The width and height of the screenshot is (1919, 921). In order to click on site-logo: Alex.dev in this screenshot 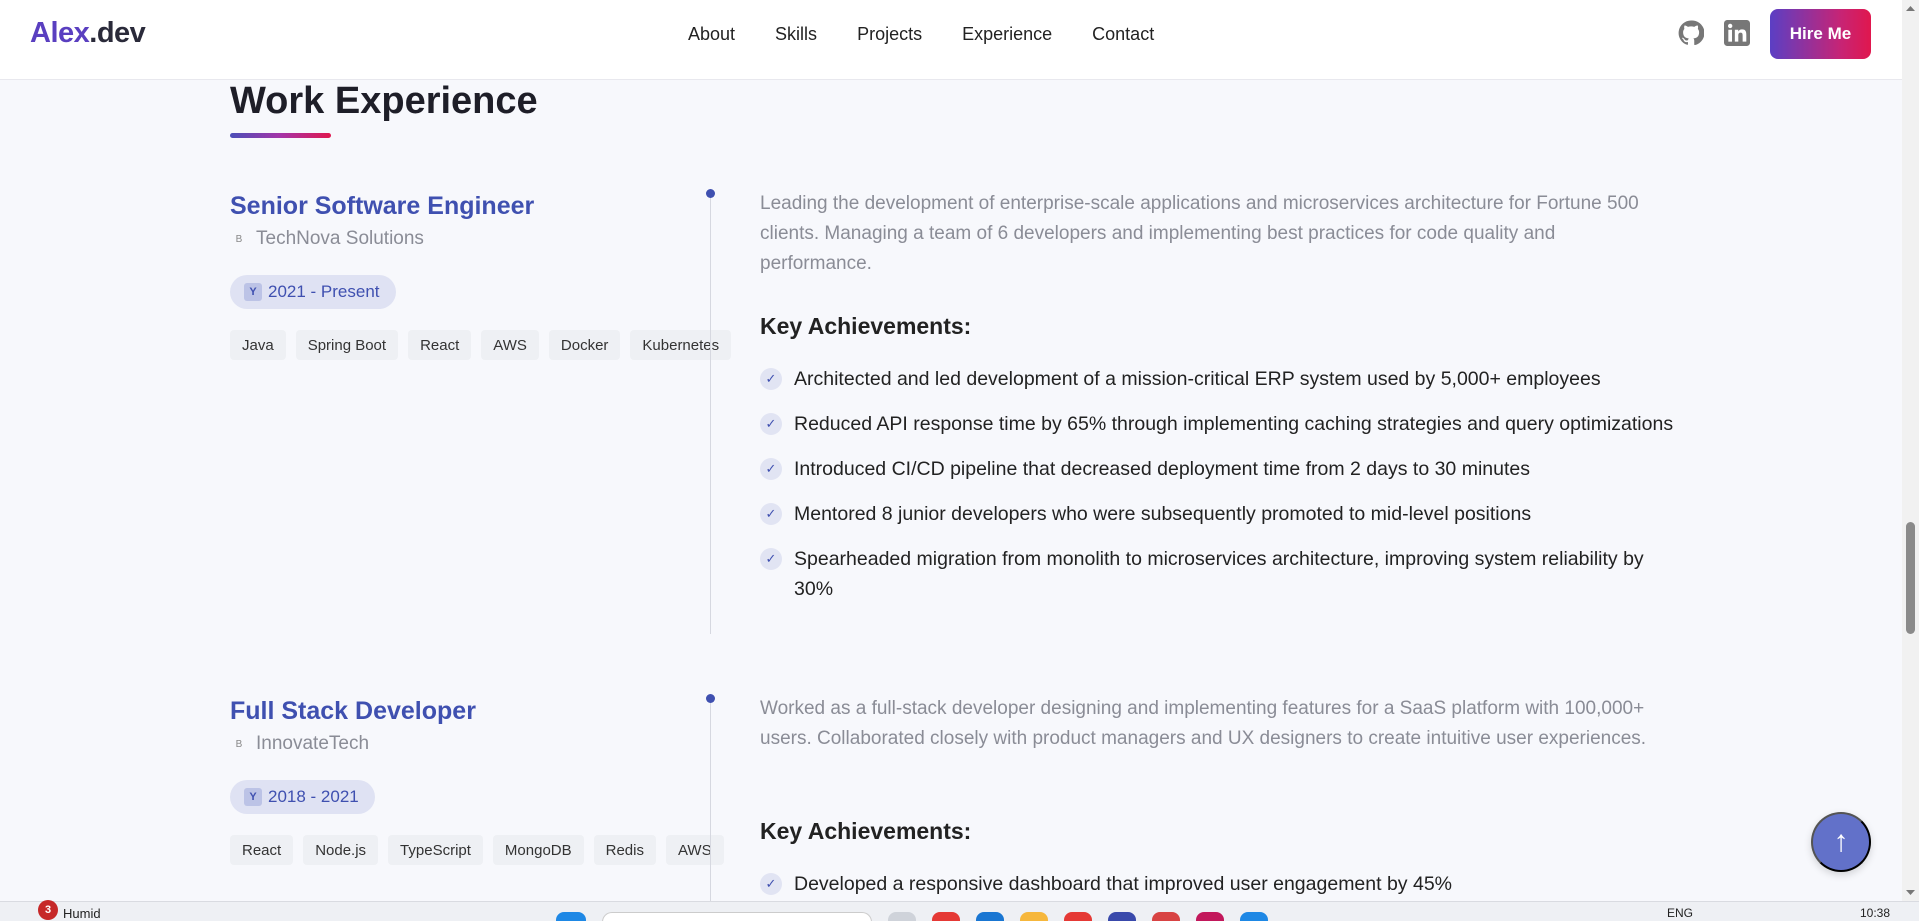, I will do `click(88, 33)`.